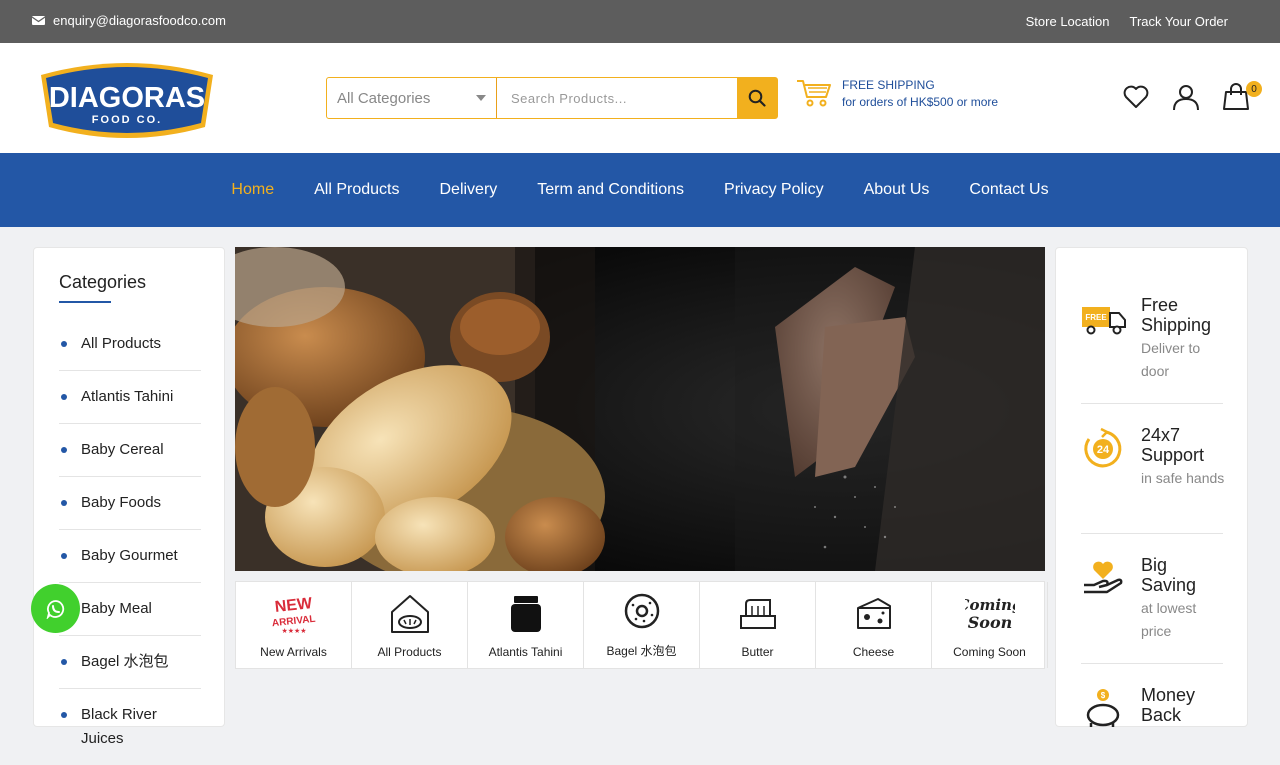  I want to click on strip-item-new-arrivals: NEW ARRIVAL ★★★★ New Arrivals, so click(294, 625).